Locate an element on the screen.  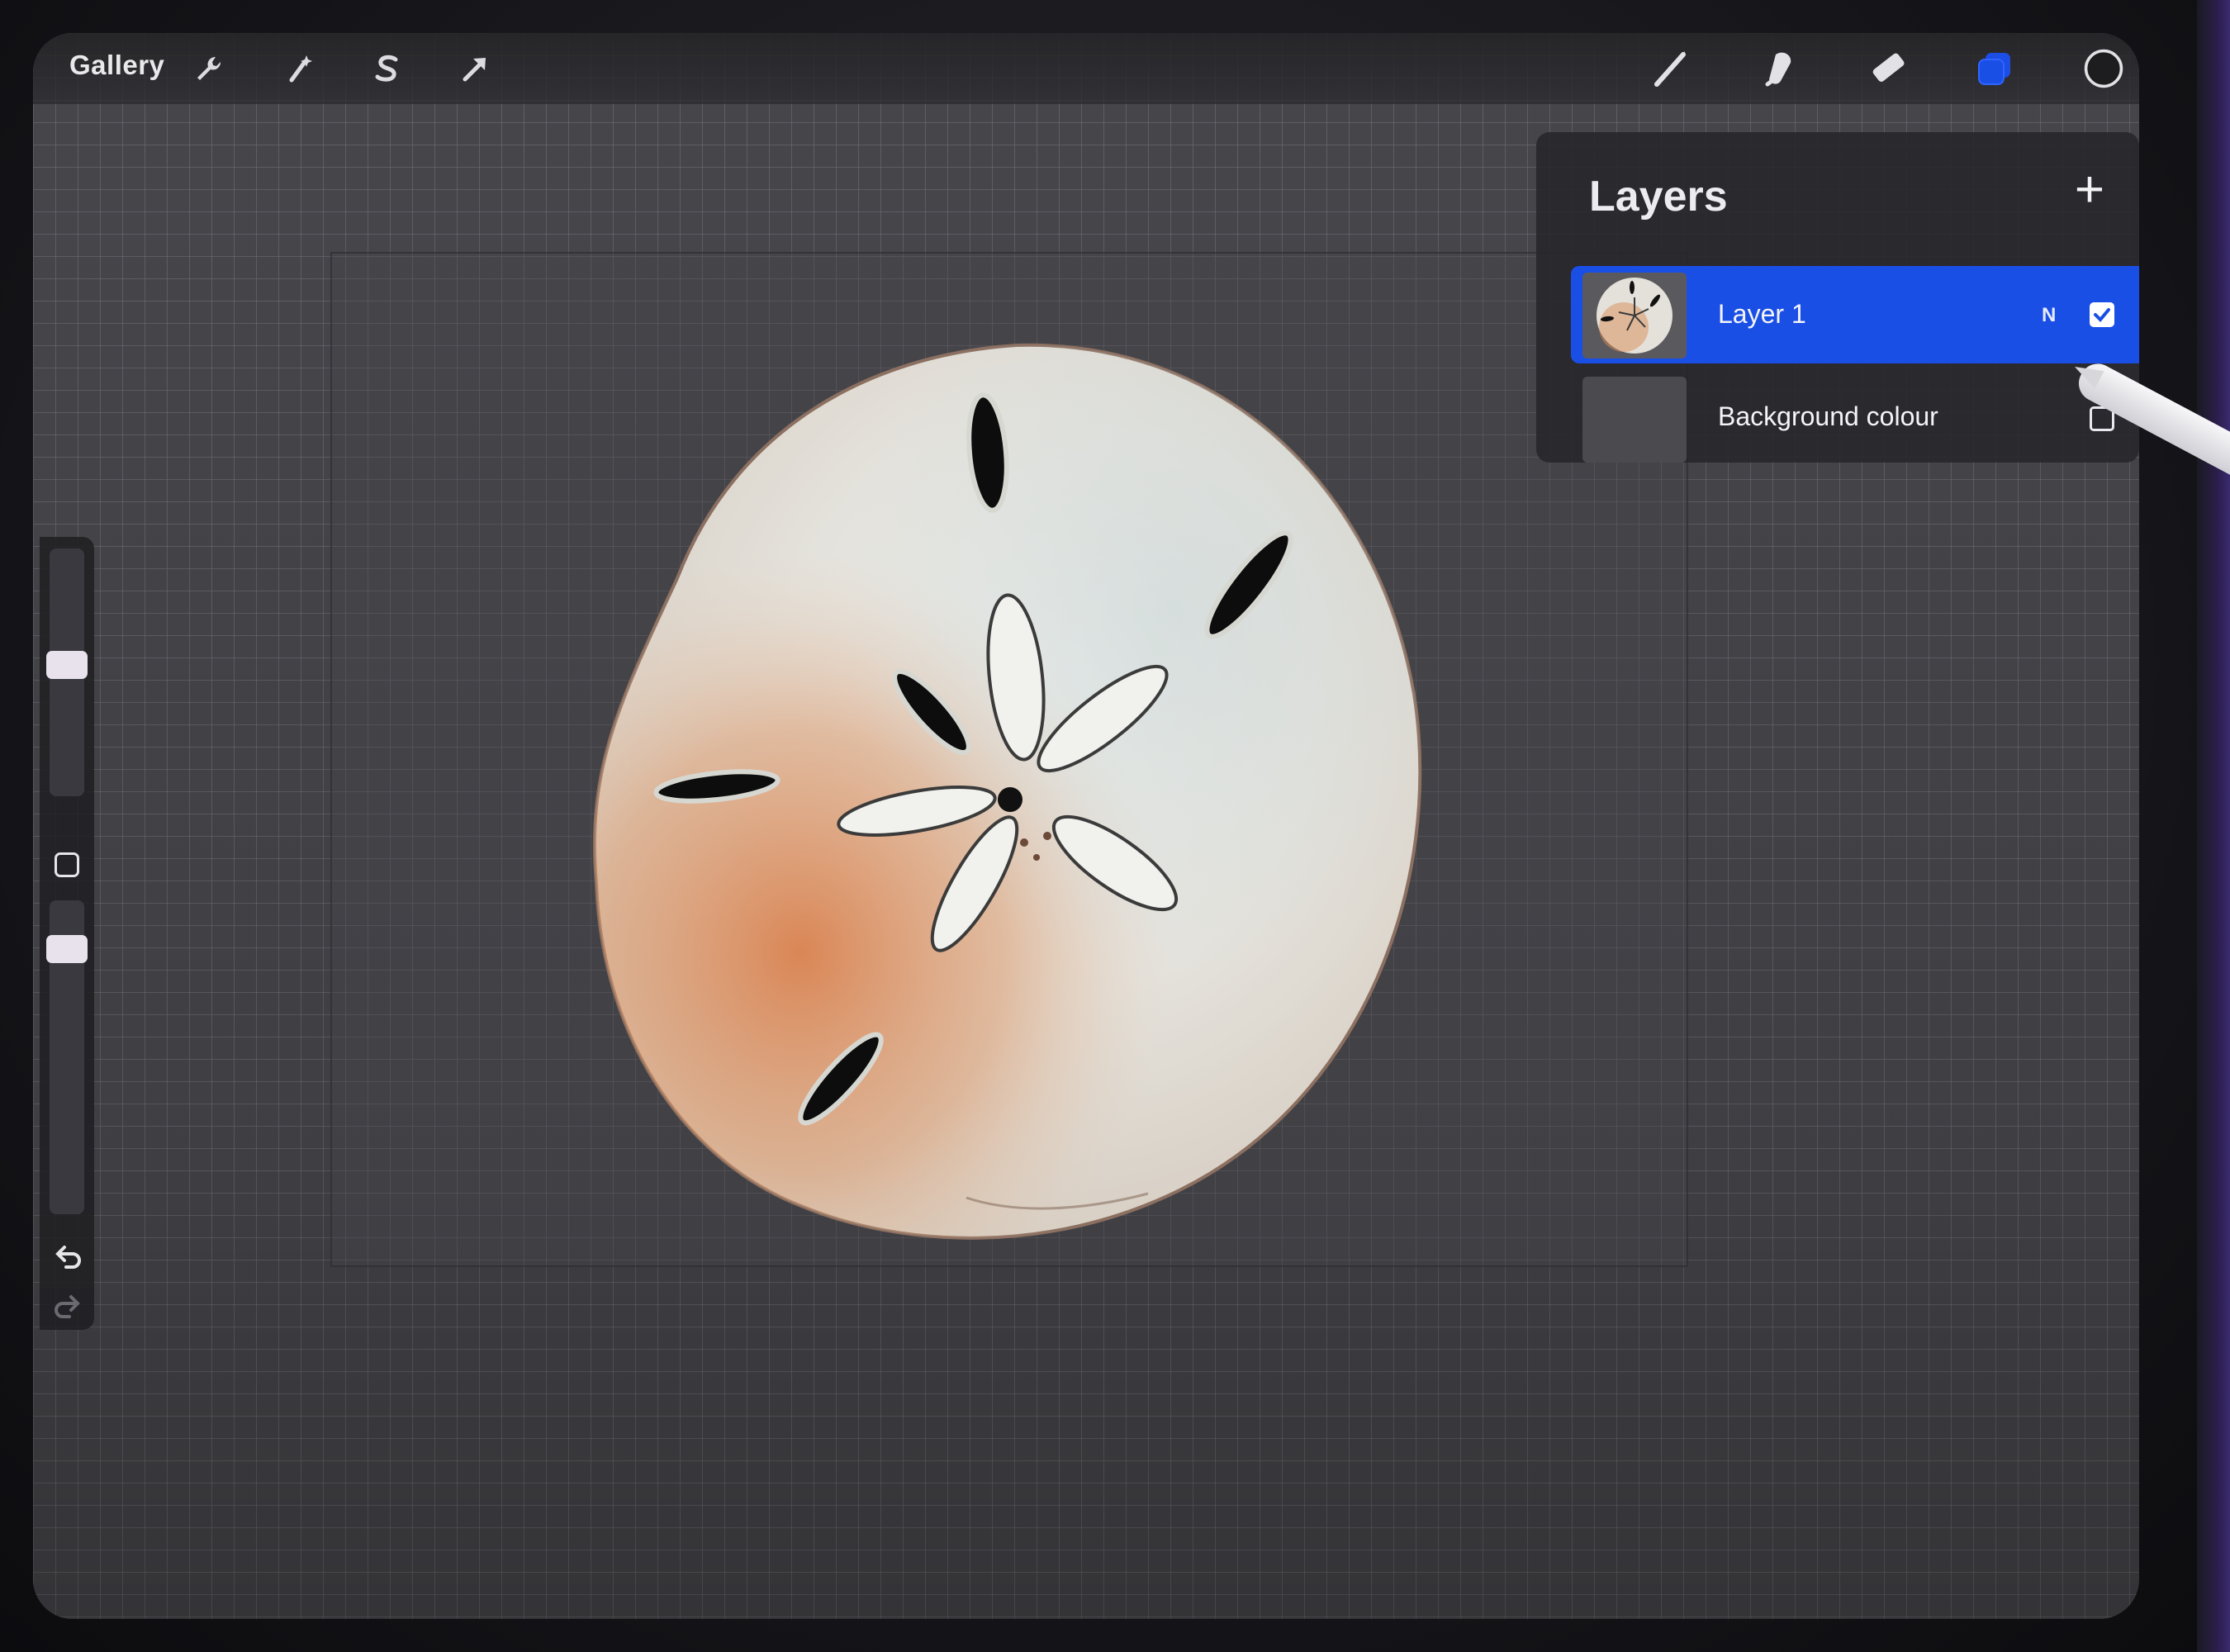
magic-wand-icon is located at coordinates (299, 68).